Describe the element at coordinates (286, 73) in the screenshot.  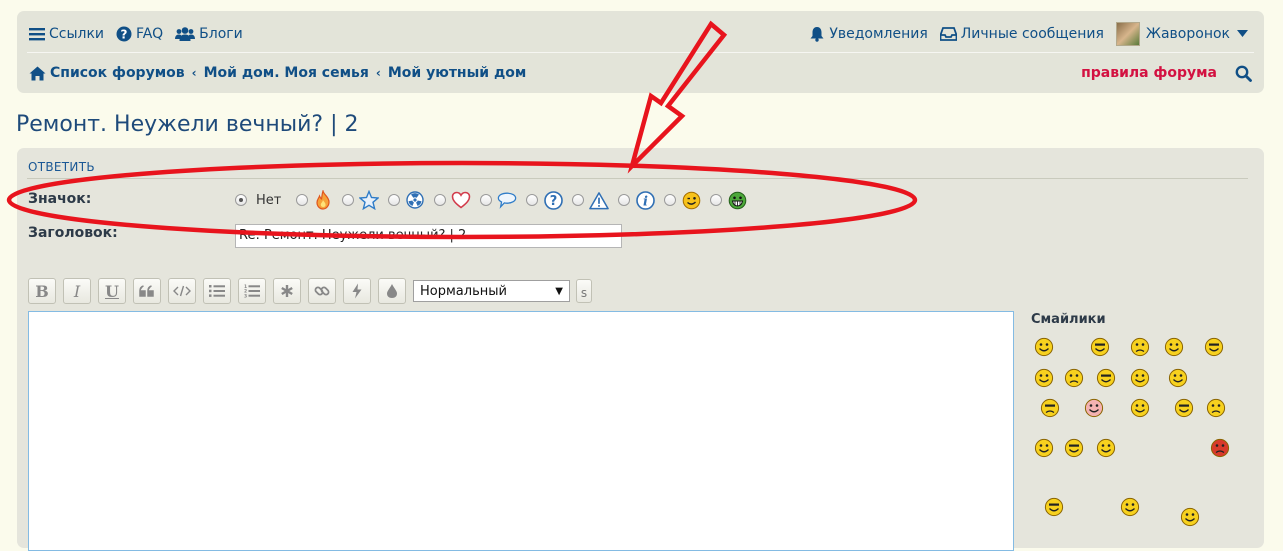
I see `breadcrumb-home-family: Мой дом. Моя семья` at that location.